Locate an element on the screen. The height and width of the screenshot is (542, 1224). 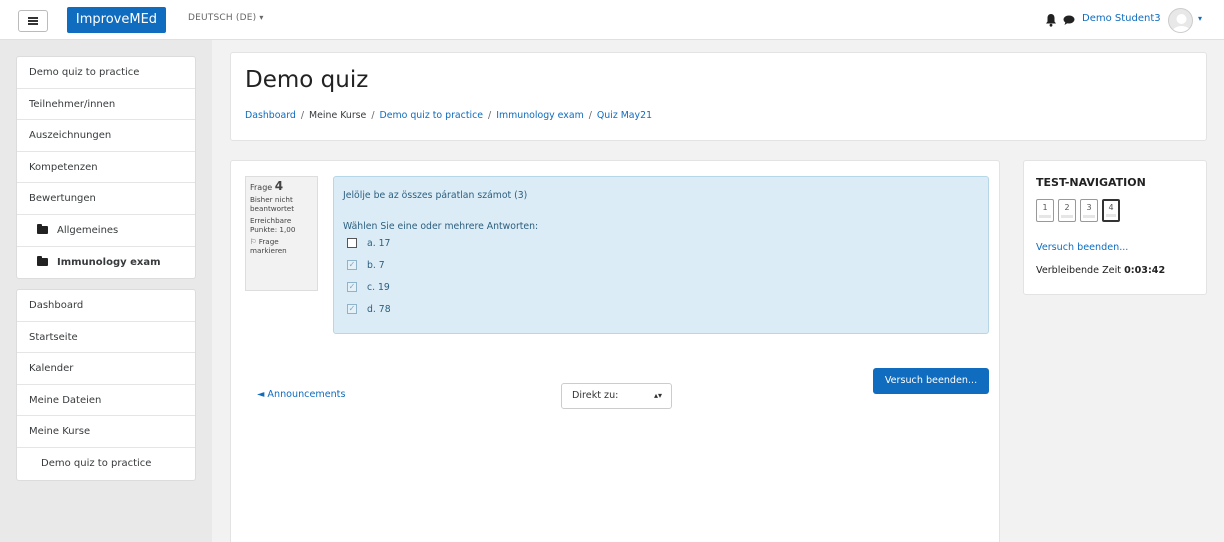
language-label: DEUTSCH (DE) is located at coordinates (222, 18).